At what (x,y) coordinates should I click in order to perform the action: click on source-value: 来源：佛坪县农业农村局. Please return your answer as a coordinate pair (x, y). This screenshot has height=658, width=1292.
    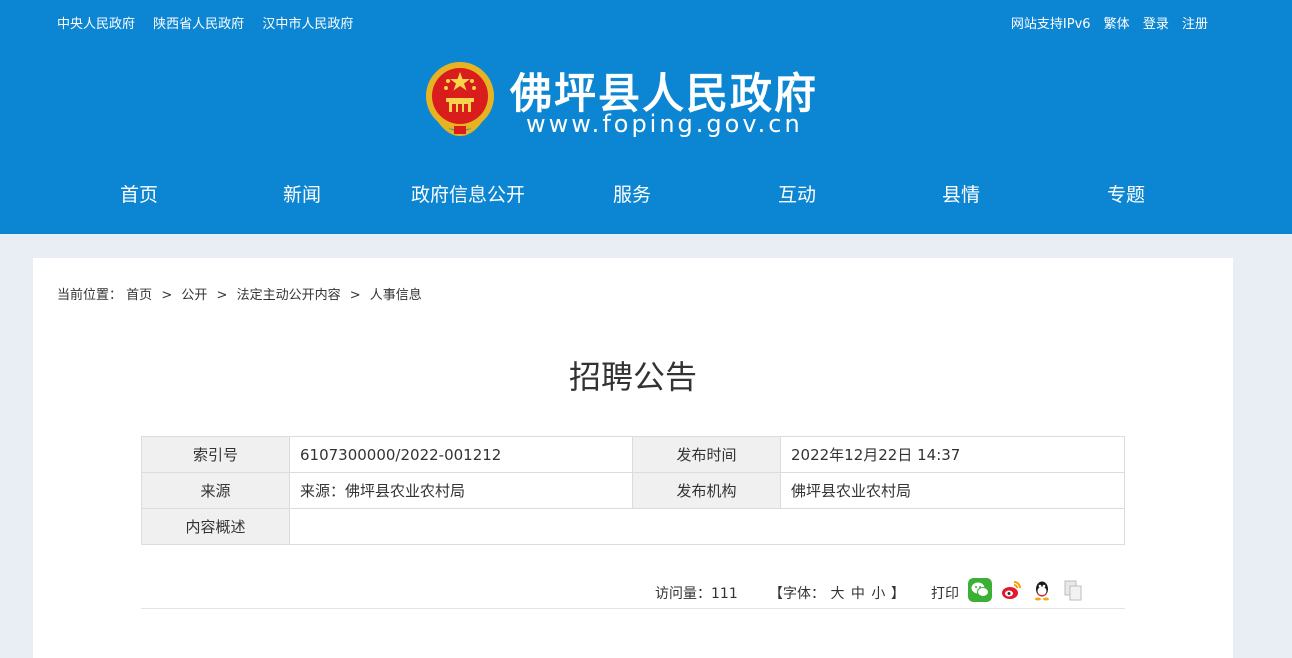
    Looking at the image, I should click on (461, 490).